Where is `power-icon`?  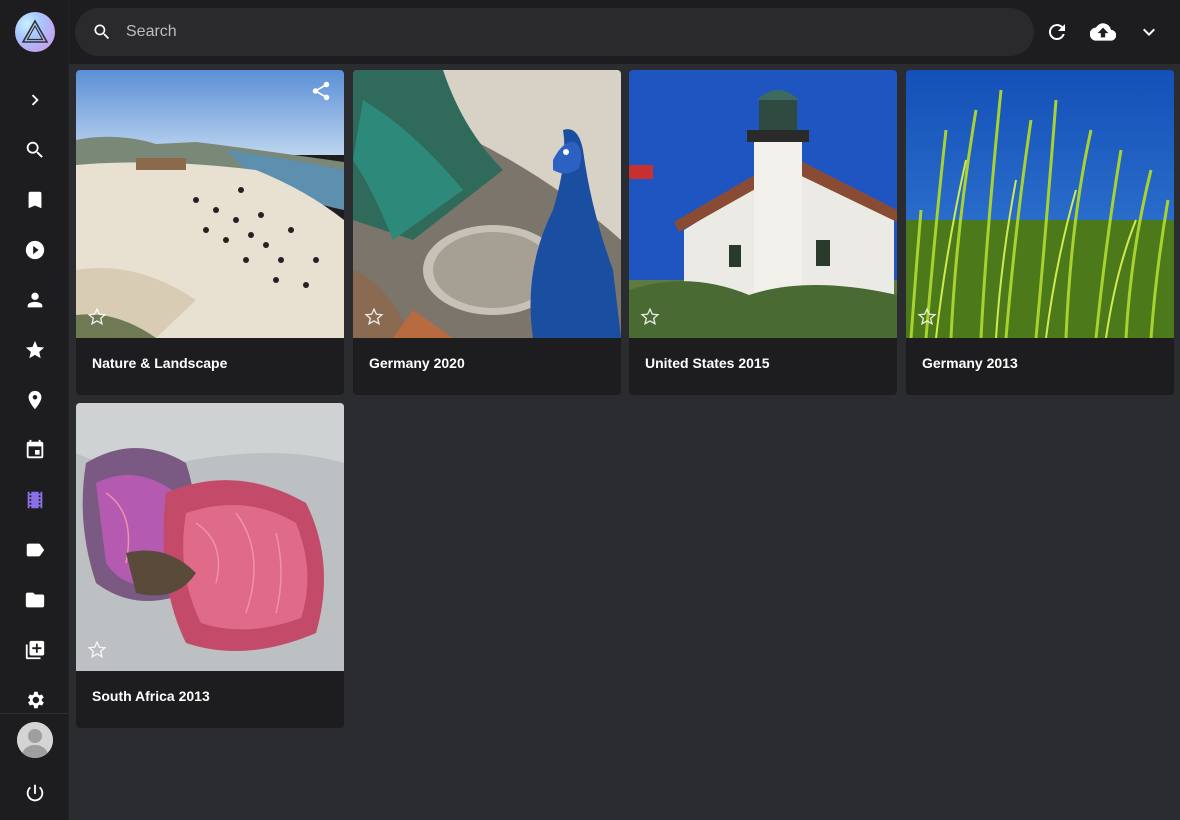
power-icon is located at coordinates (34, 793).